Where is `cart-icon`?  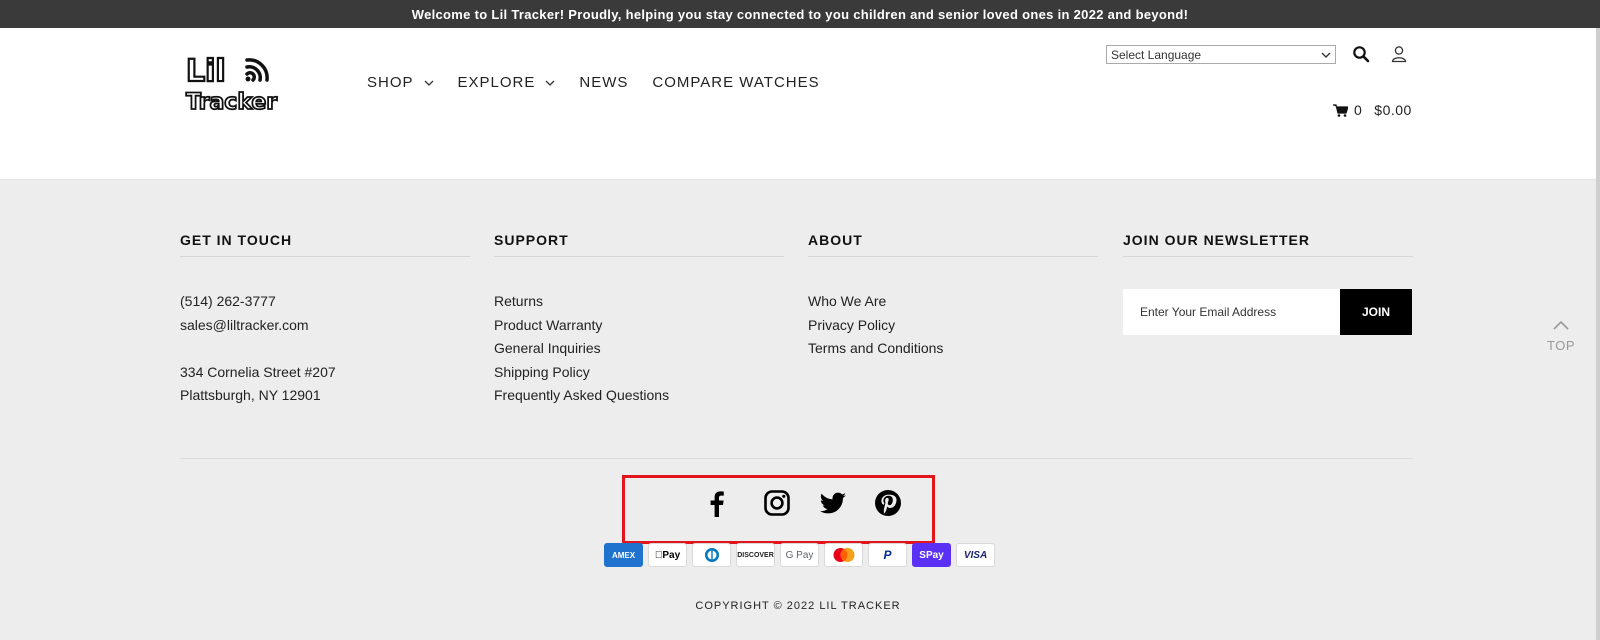 cart-icon is located at coordinates (1340, 110).